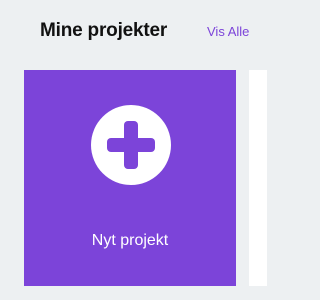 The image size is (320, 300). What do you see at coordinates (131, 145) in the screenshot?
I see `plus-icon` at bounding box center [131, 145].